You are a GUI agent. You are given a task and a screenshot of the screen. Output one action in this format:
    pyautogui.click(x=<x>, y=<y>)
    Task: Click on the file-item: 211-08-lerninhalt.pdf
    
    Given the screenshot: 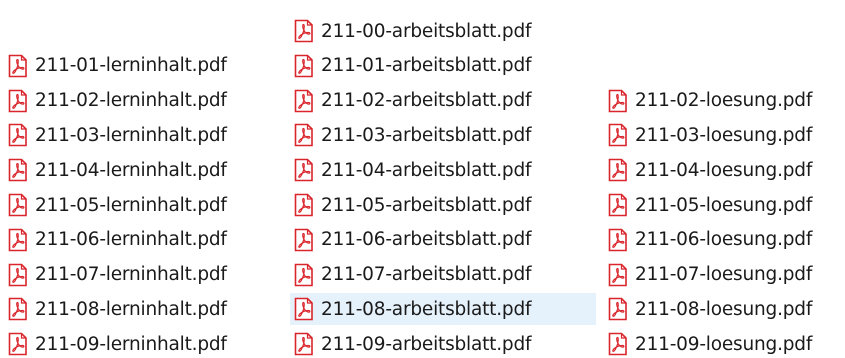 What is the action you would take?
    pyautogui.click(x=139, y=309)
    